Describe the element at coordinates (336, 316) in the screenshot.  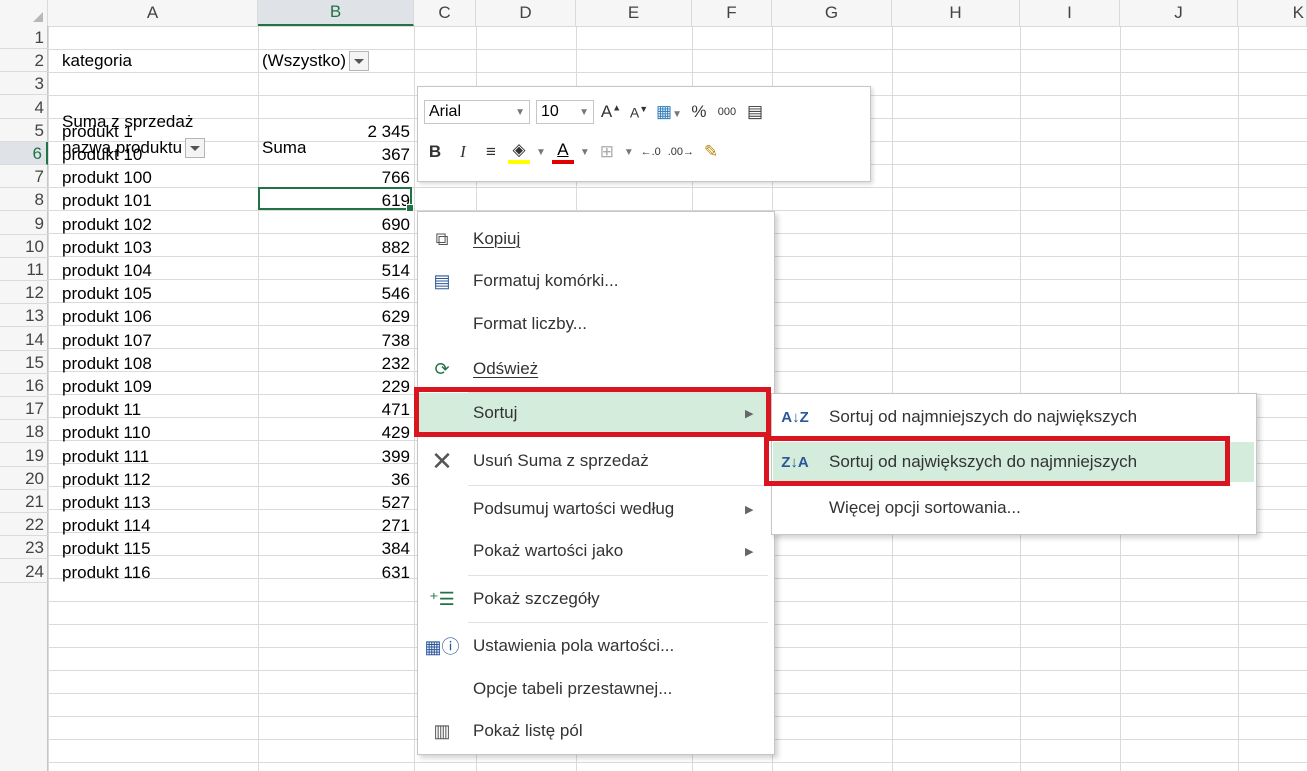
I see `sum-value-cell: 629` at that location.